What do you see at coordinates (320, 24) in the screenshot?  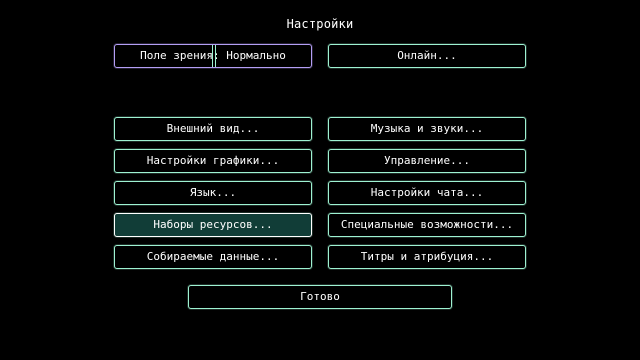 I see `screen-title: Настройки` at bounding box center [320, 24].